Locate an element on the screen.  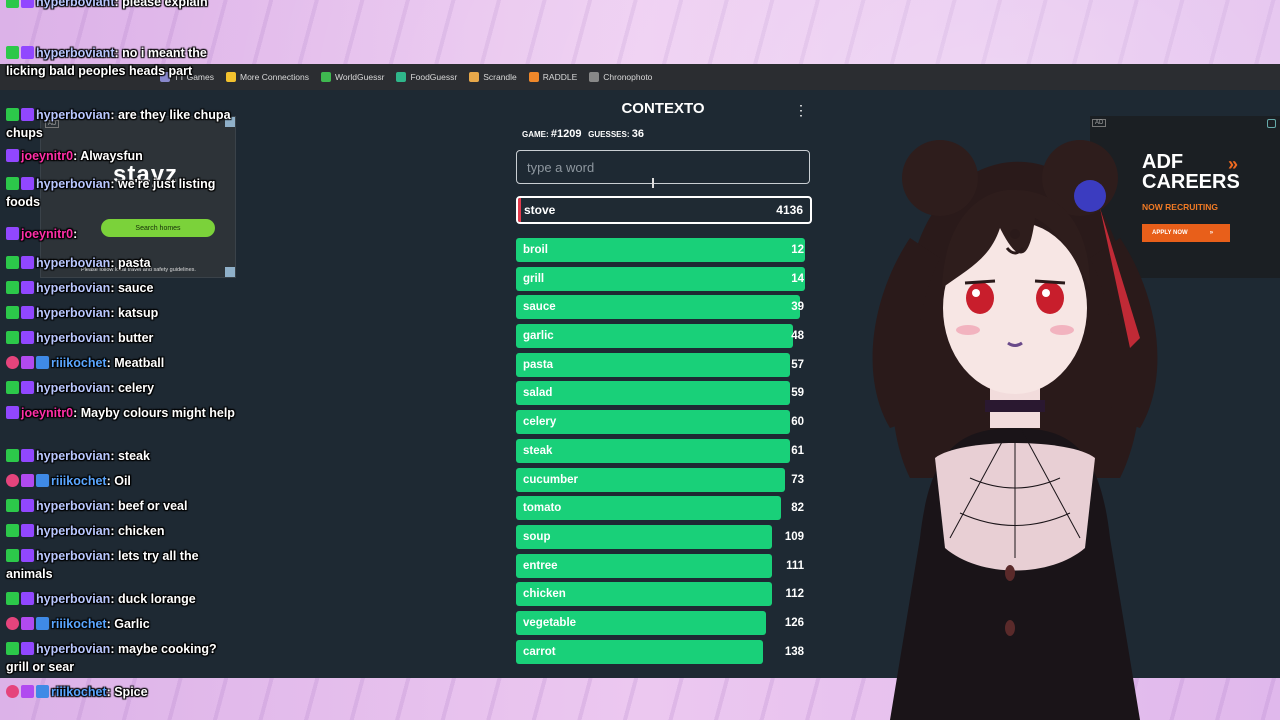
bookmark-icon is located at coordinates (401, 77).